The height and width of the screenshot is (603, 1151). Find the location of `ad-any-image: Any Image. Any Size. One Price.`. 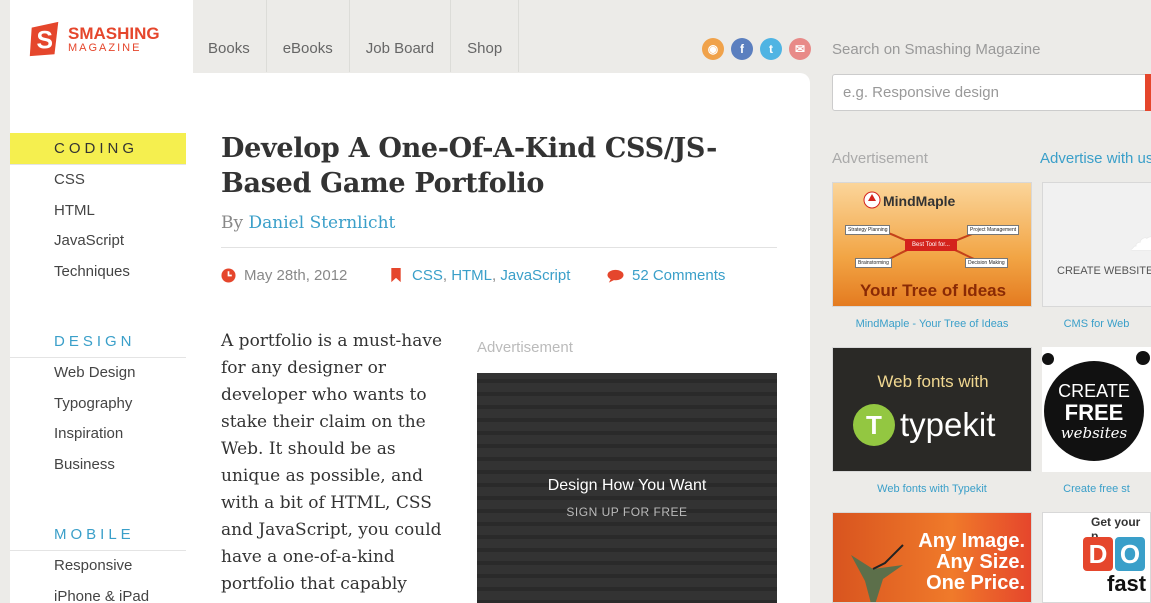

ad-any-image: Any Image. Any Size. One Price. is located at coordinates (932, 557).